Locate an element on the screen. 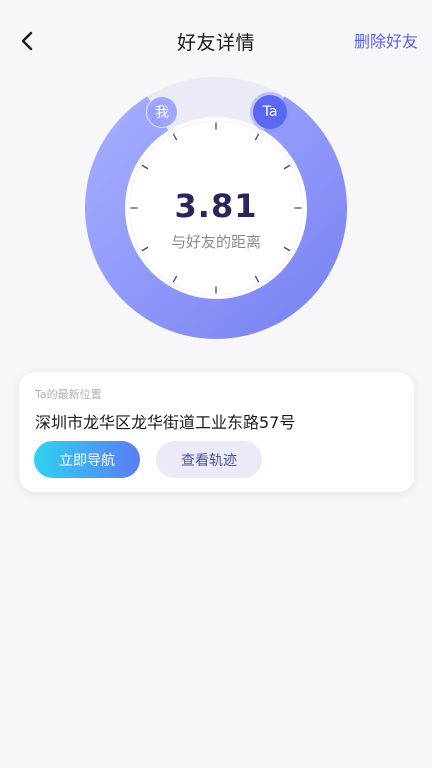 This screenshot has height=768, width=432. location-label: Ta的最新位置 is located at coordinates (68, 394).